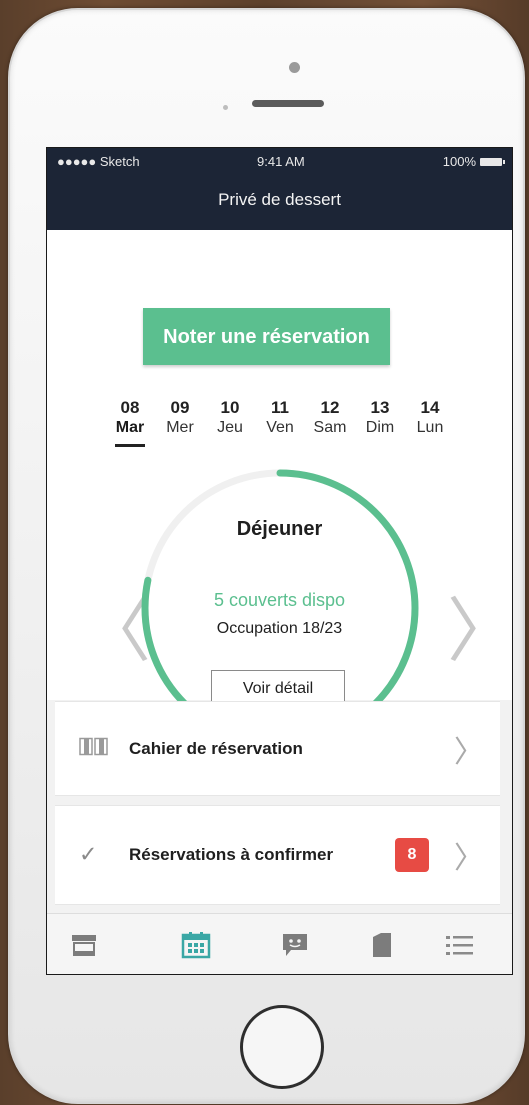  What do you see at coordinates (430, 407) in the screenshot?
I see `day-number: 14` at bounding box center [430, 407].